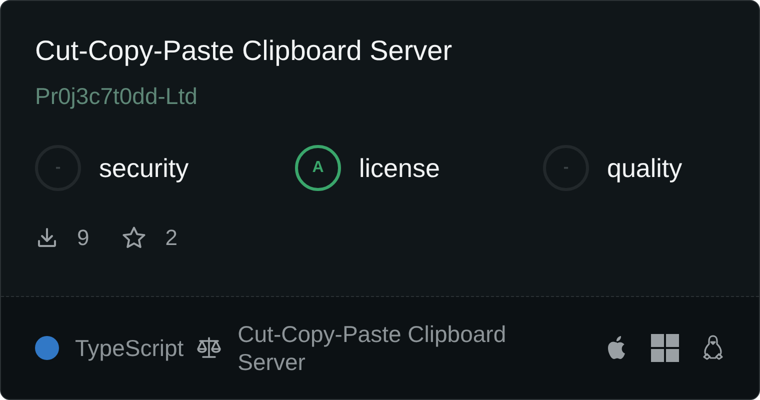 This screenshot has height=400, width=760. I want to click on scale-icon, so click(209, 348).